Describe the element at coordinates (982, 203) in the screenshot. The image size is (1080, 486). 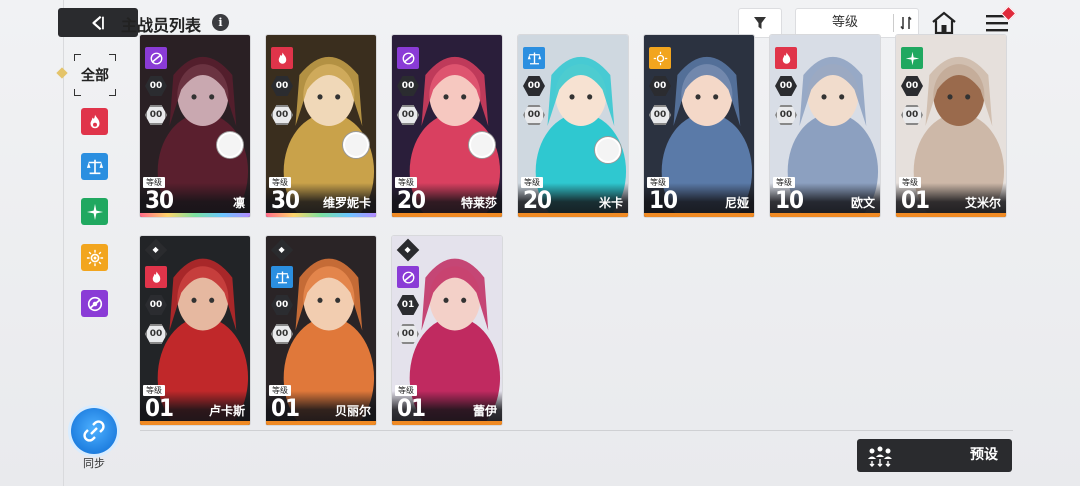
I see `character-name: 艾米尔` at that location.